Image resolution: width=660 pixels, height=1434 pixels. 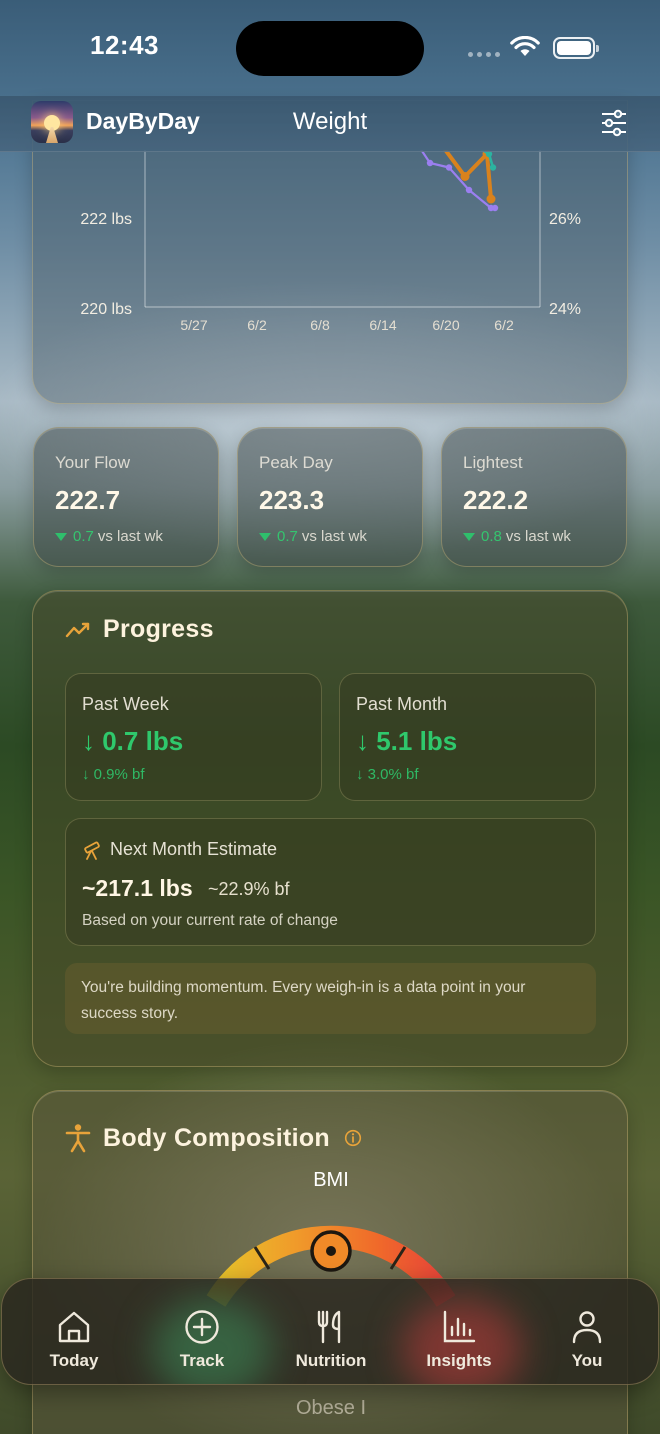 I want to click on trend-line-icon, so click(x=77, y=629).